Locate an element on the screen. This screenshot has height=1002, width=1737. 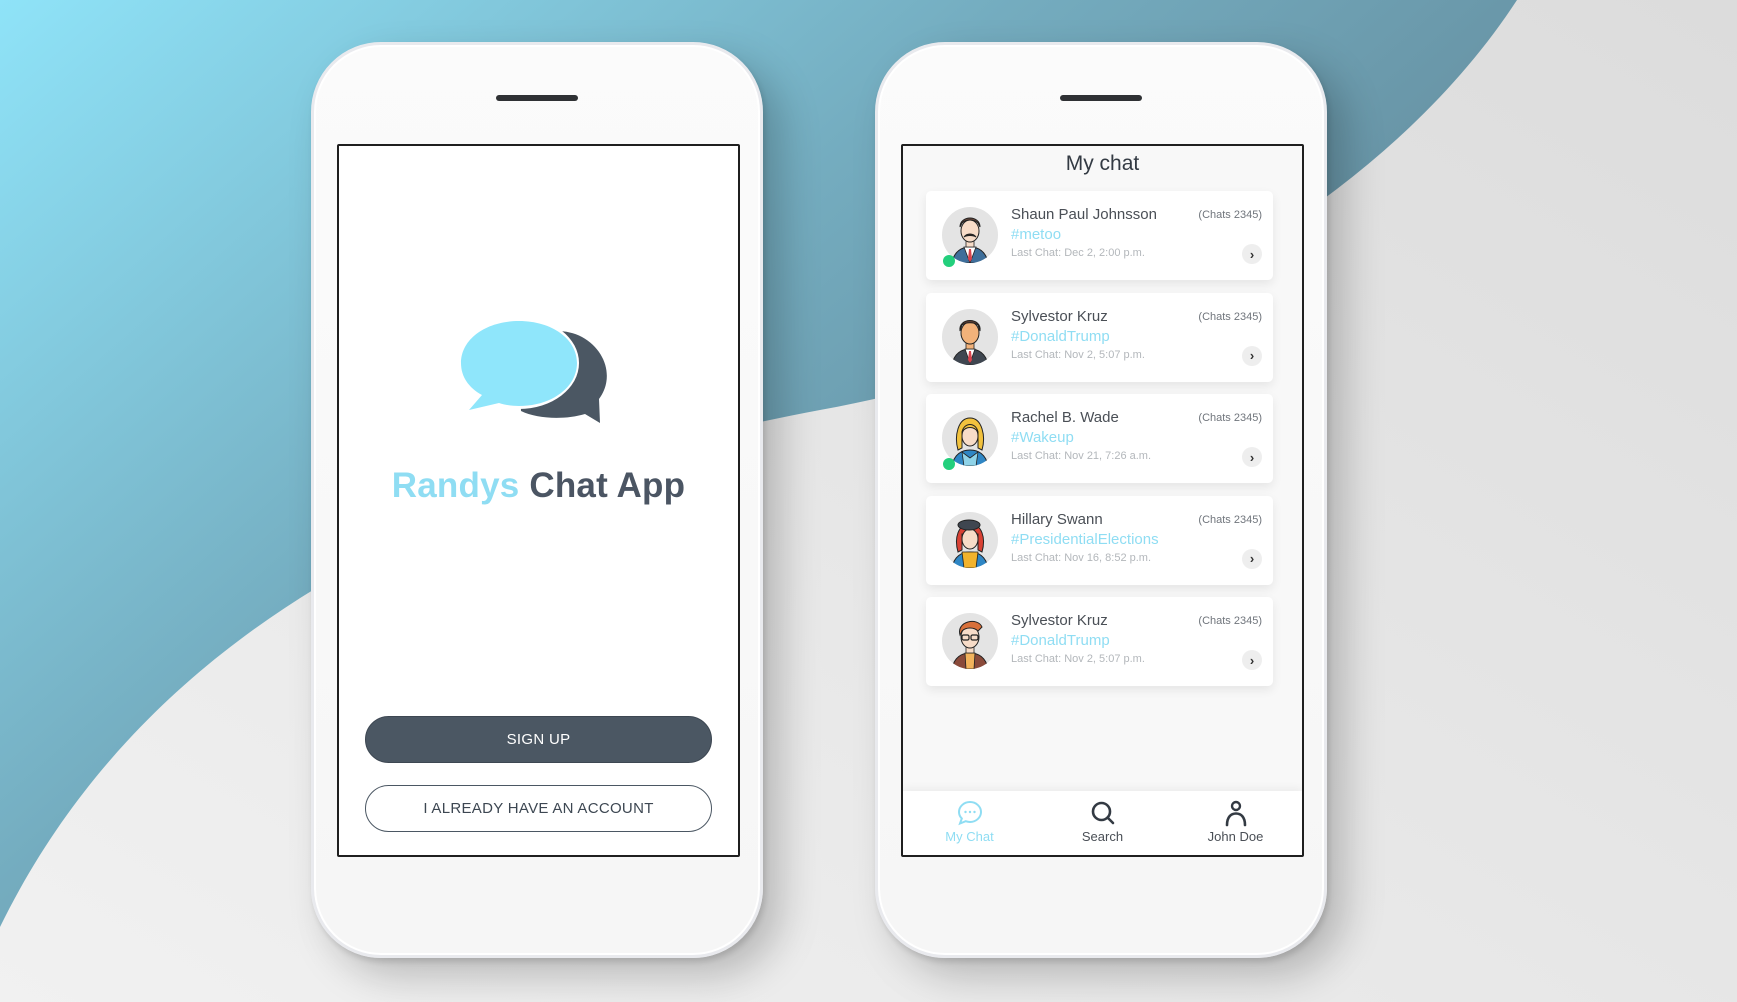
login-button: I ALREADY HAVE AN ACCOUNT is located at coordinates (538, 808).